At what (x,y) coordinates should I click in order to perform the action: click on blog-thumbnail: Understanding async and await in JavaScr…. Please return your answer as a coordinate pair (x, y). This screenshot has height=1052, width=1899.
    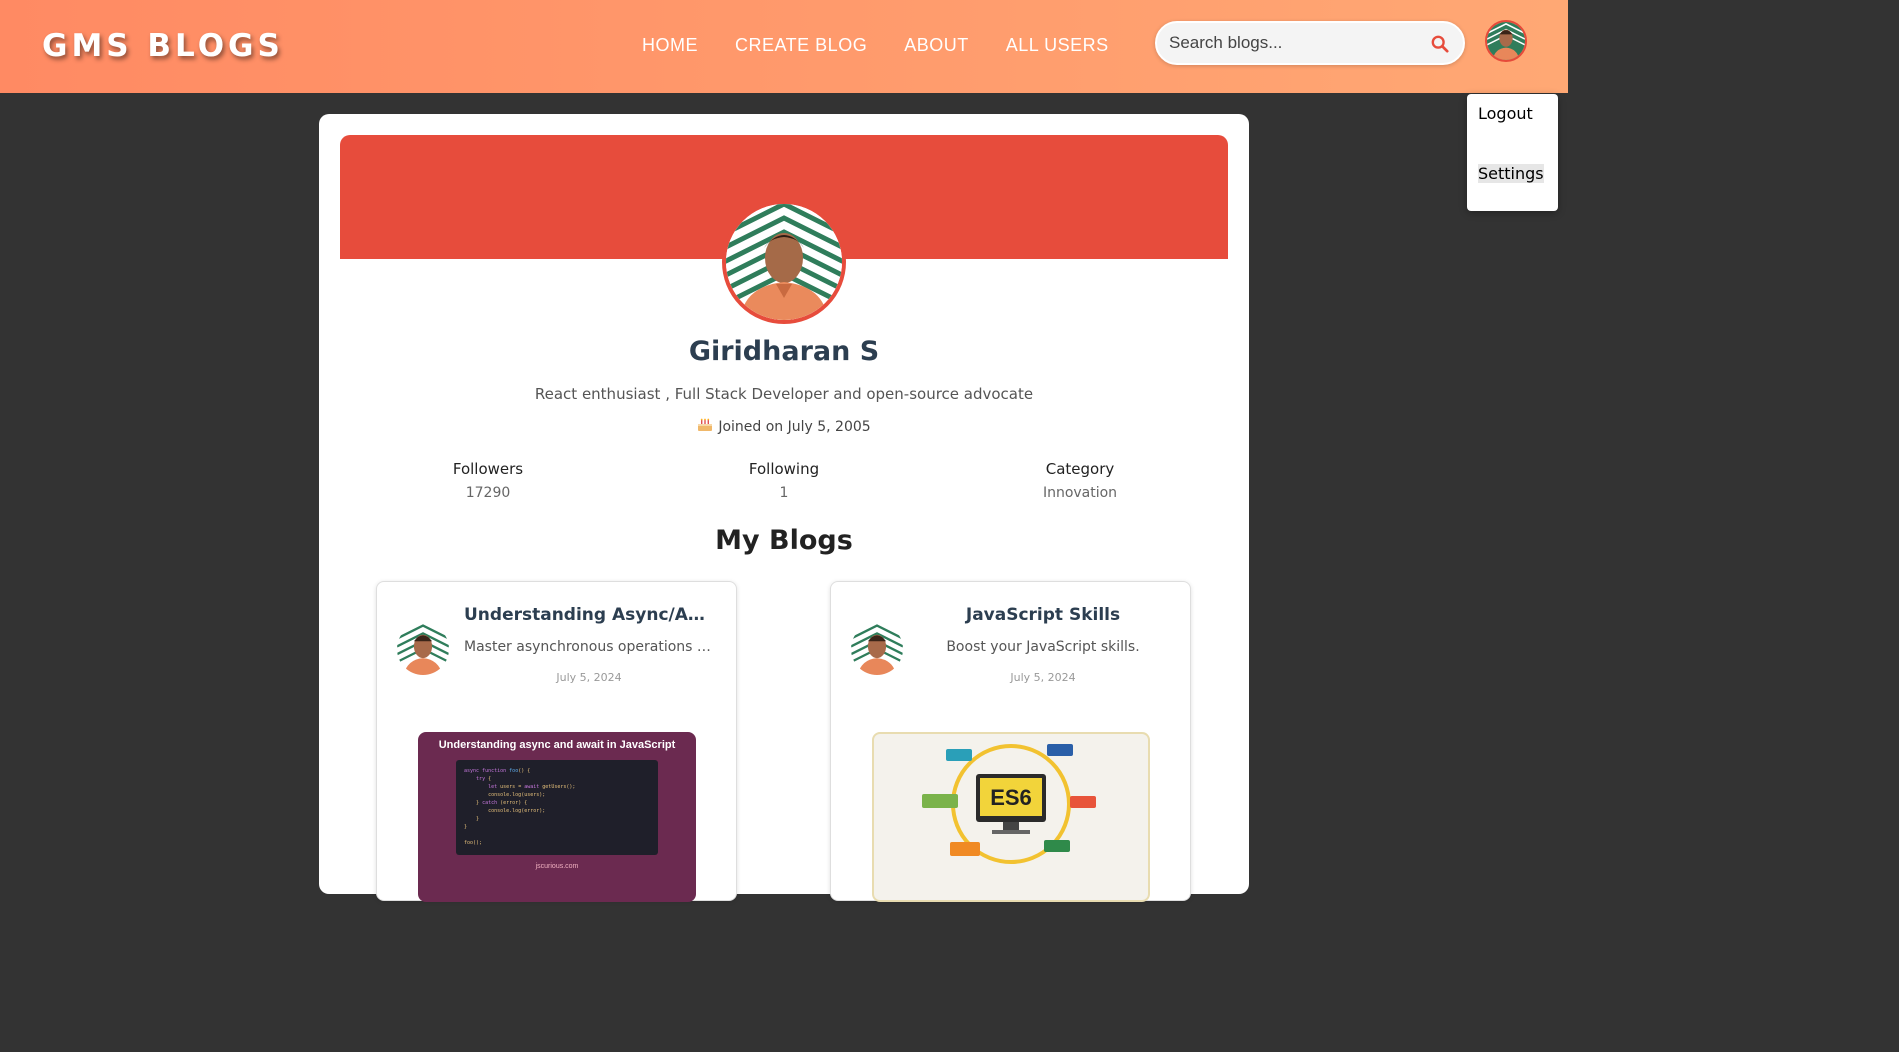
    Looking at the image, I should click on (557, 817).